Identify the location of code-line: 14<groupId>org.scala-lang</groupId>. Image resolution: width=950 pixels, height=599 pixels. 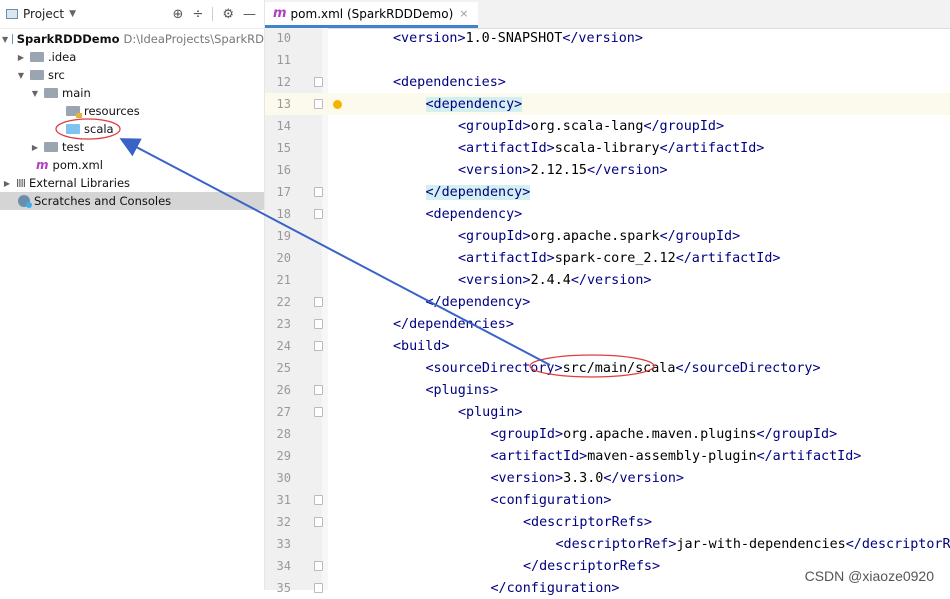
(607, 126).